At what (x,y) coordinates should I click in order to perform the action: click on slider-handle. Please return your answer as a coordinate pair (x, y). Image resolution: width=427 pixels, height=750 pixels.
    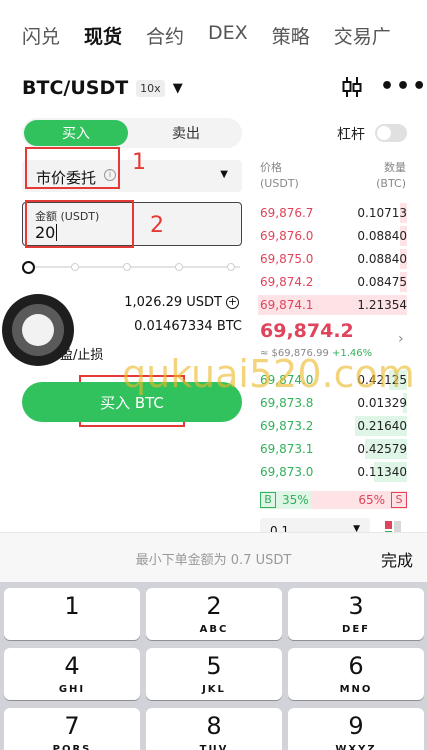
    Looking at the image, I should click on (28, 267).